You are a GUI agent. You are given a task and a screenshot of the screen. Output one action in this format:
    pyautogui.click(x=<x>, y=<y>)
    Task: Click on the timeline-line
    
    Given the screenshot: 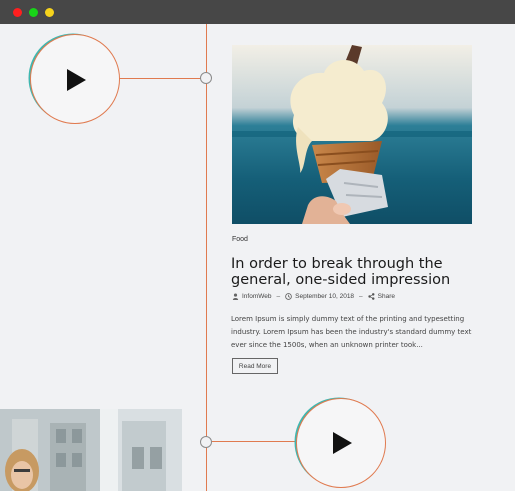 What is the action you would take?
    pyautogui.click(x=206, y=257)
    